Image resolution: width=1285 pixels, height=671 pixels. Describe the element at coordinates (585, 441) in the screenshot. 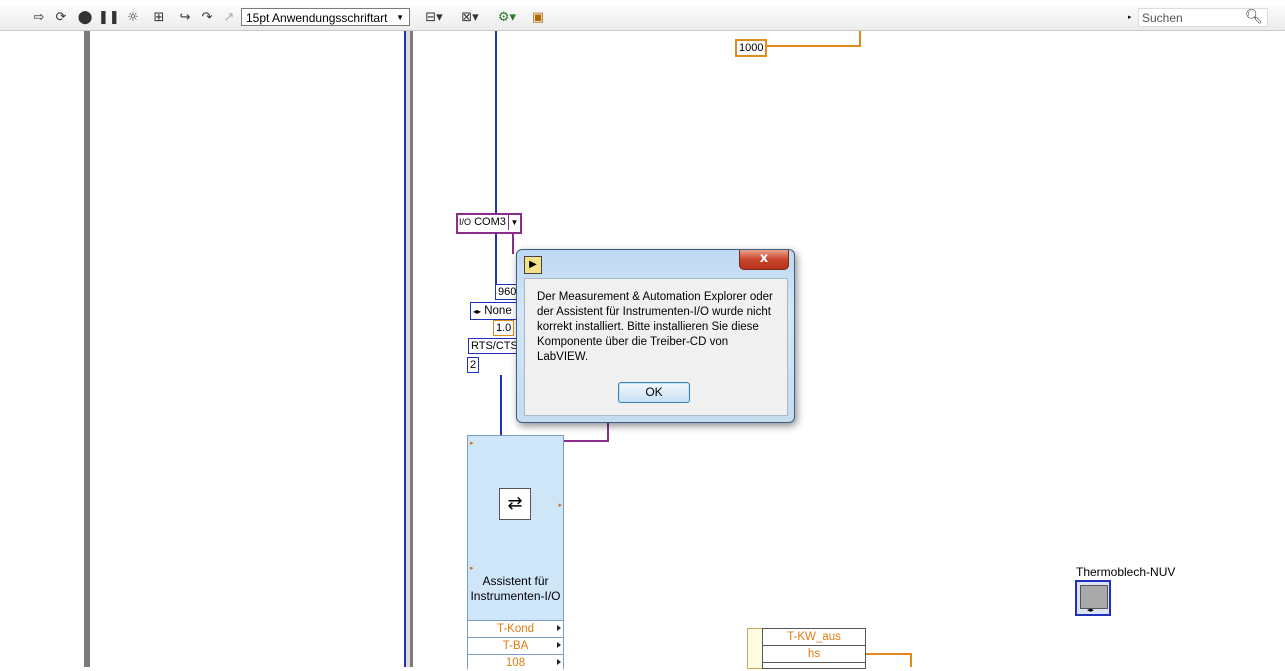

I see `wire-purple-h` at that location.